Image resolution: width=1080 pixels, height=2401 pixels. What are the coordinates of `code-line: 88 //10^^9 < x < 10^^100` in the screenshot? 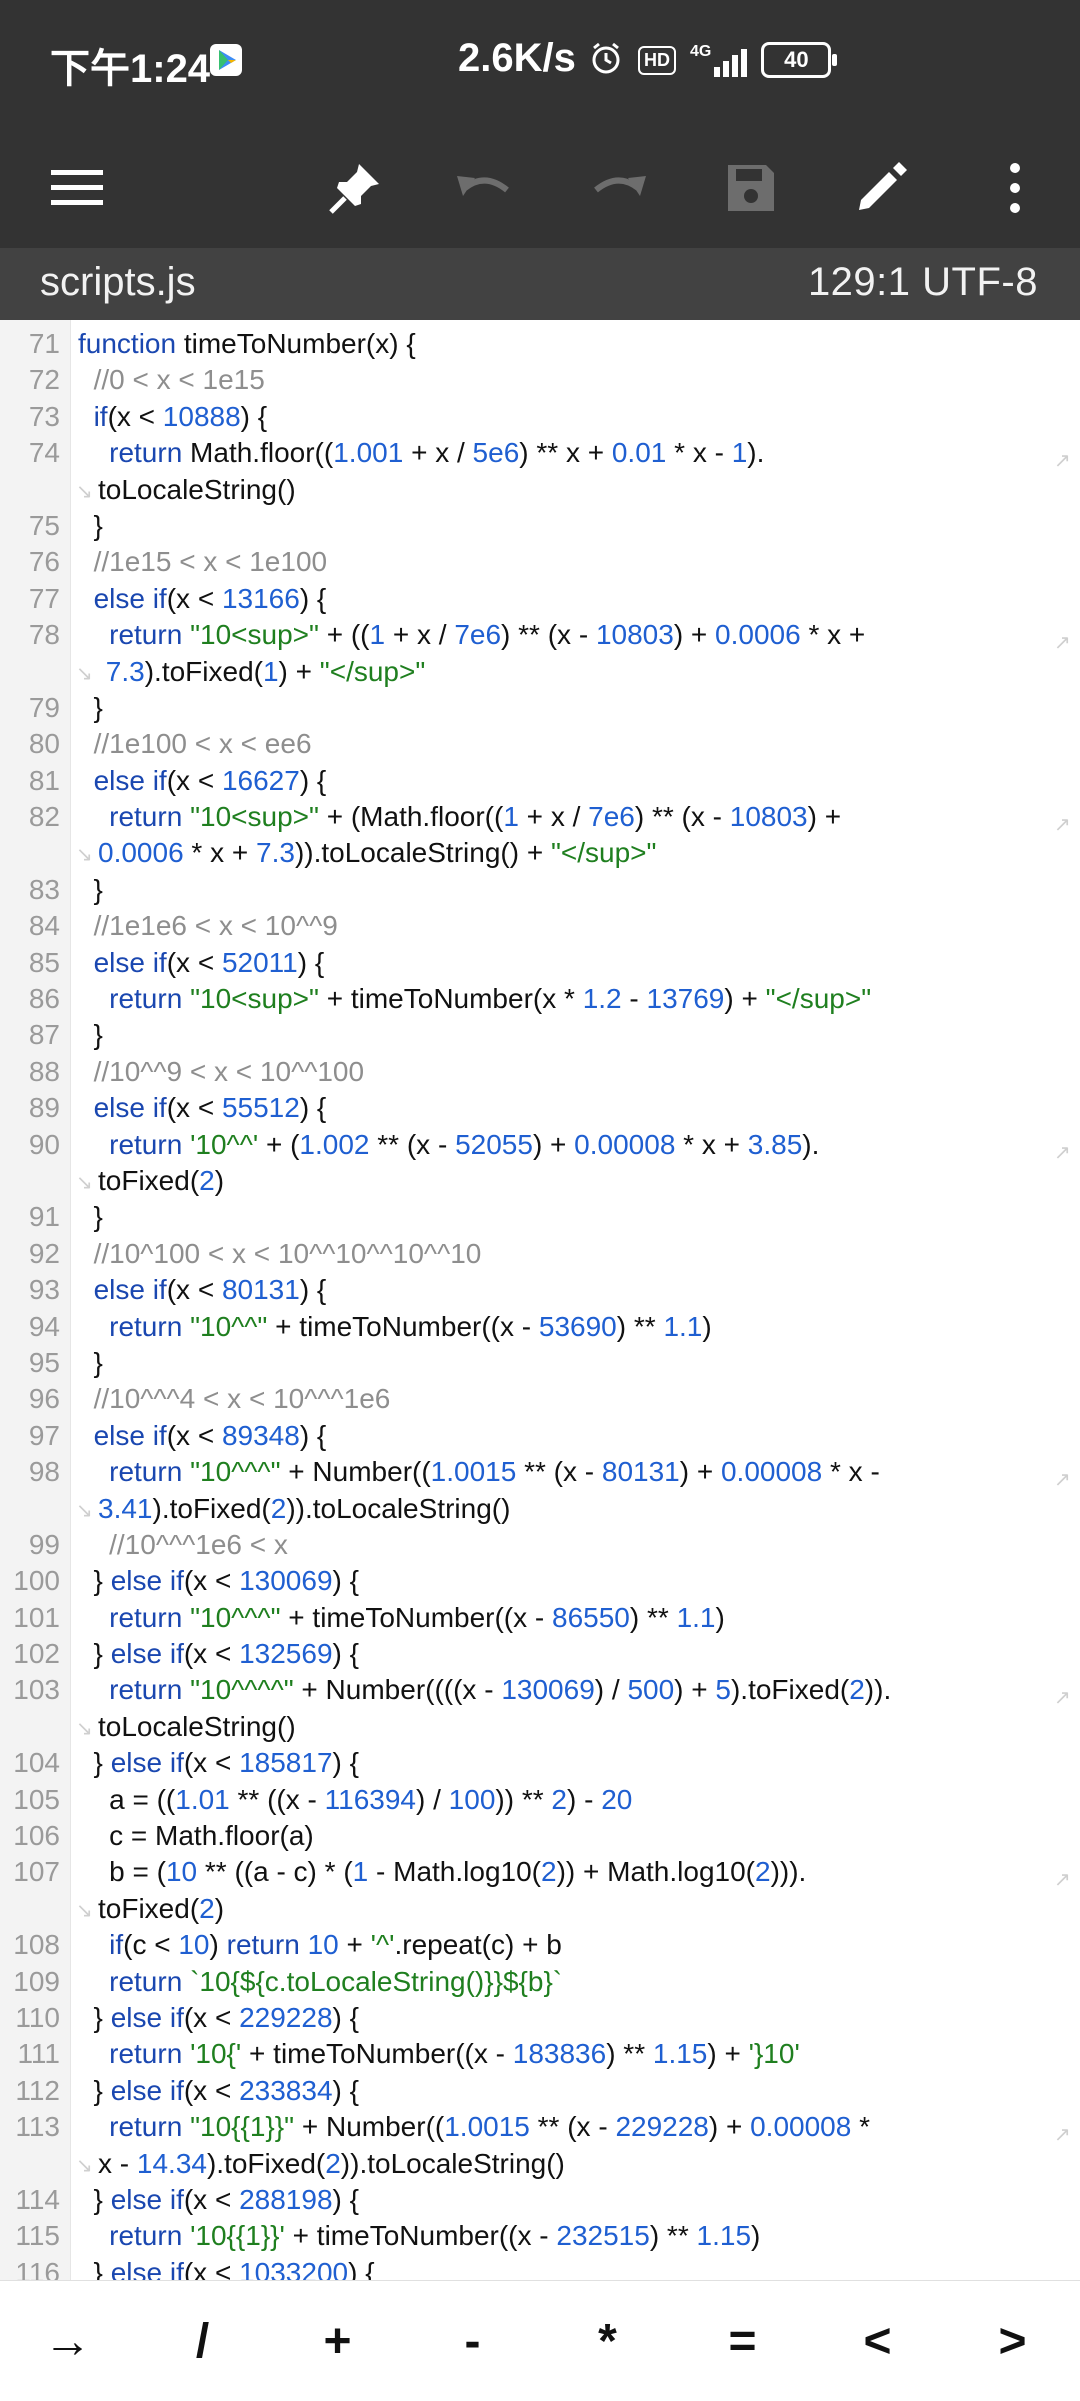 It's located at (540, 1072).